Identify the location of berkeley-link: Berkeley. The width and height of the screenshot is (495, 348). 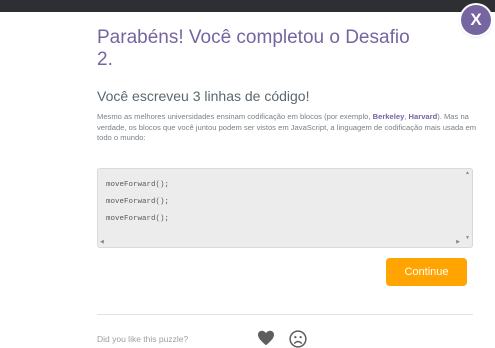
(389, 116).